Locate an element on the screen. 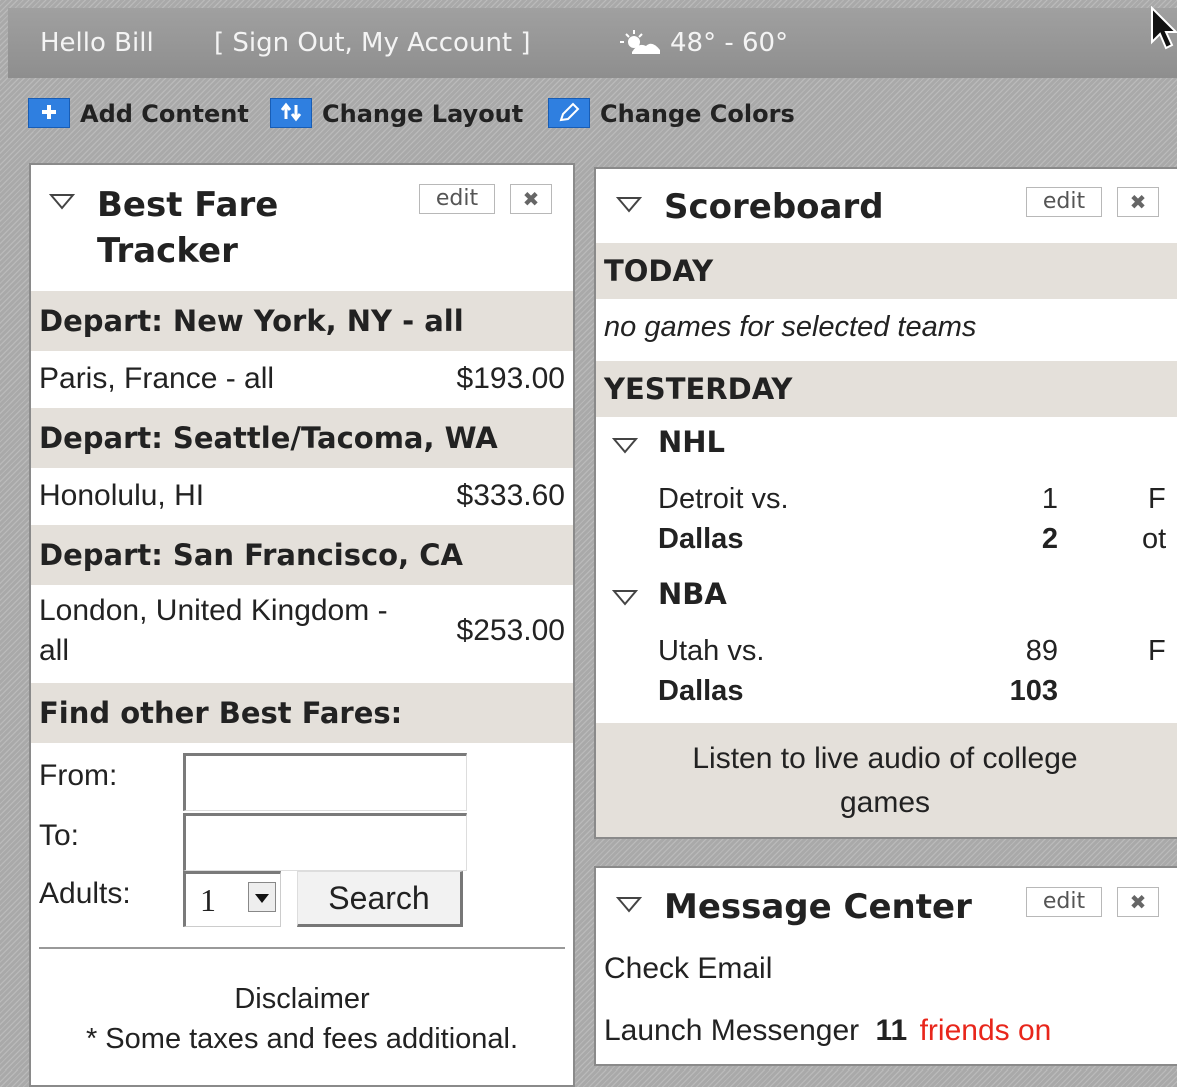 The width and height of the screenshot is (1177, 1087). today-header: TODAY is located at coordinates (886, 271).